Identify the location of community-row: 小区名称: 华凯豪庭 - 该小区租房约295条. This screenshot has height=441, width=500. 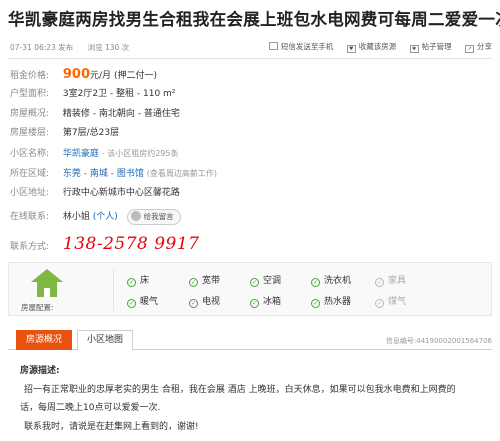
(250, 154).